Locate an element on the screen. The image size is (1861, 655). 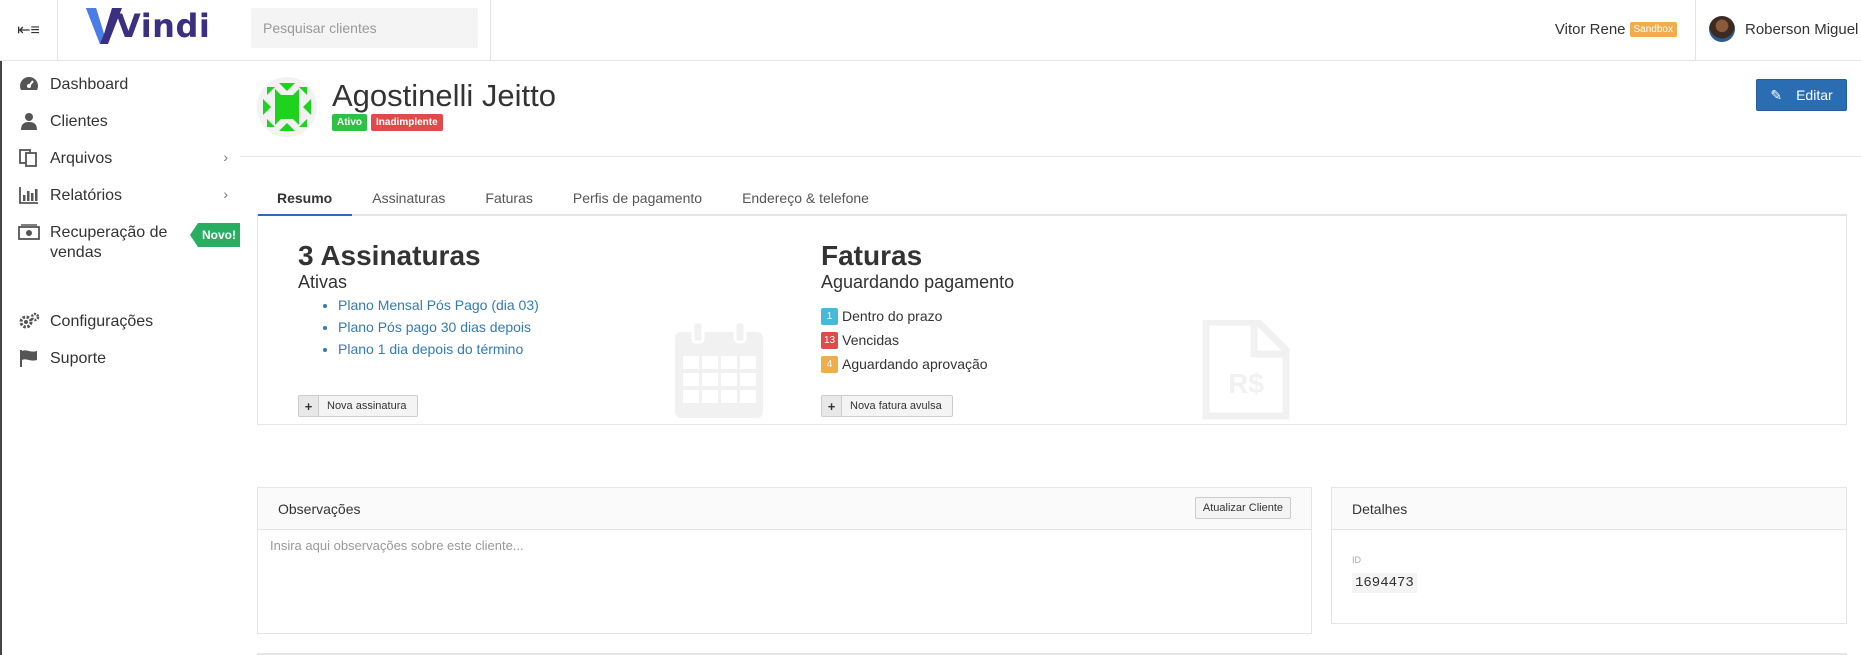
collapse-menu-icon: ⇤≡ is located at coordinates (28, 30).